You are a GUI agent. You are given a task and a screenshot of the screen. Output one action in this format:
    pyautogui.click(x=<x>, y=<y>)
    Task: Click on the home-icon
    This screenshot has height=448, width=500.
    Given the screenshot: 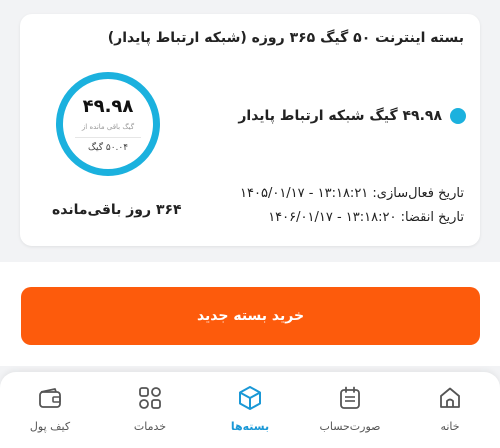 What is the action you would take?
    pyautogui.click(x=450, y=397)
    